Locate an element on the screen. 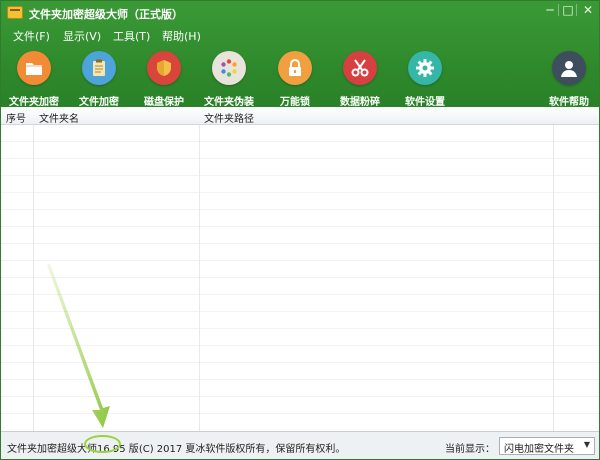 This screenshot has width=600, height=460. universal-lock-button: 万能锁 is located at coordinates (295, 77).